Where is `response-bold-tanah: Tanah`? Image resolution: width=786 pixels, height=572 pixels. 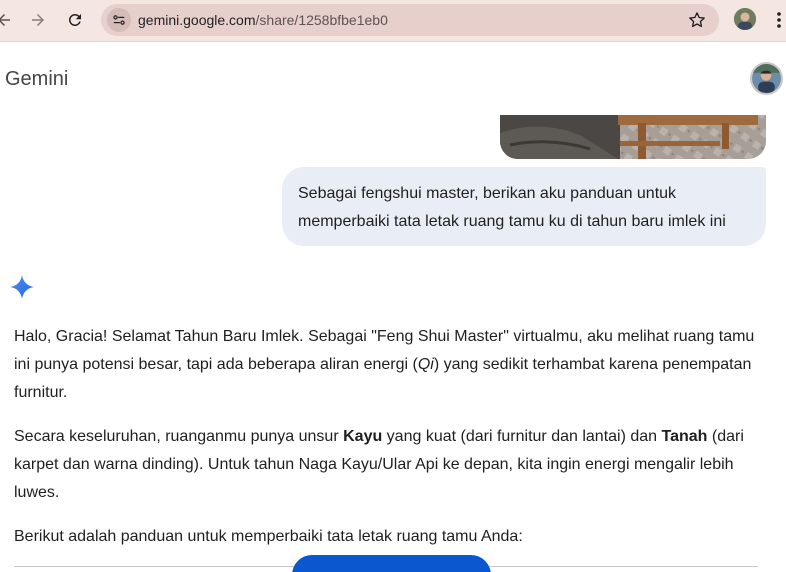
response-bold-tanah: Tanah is located at coordinates (684, 436).